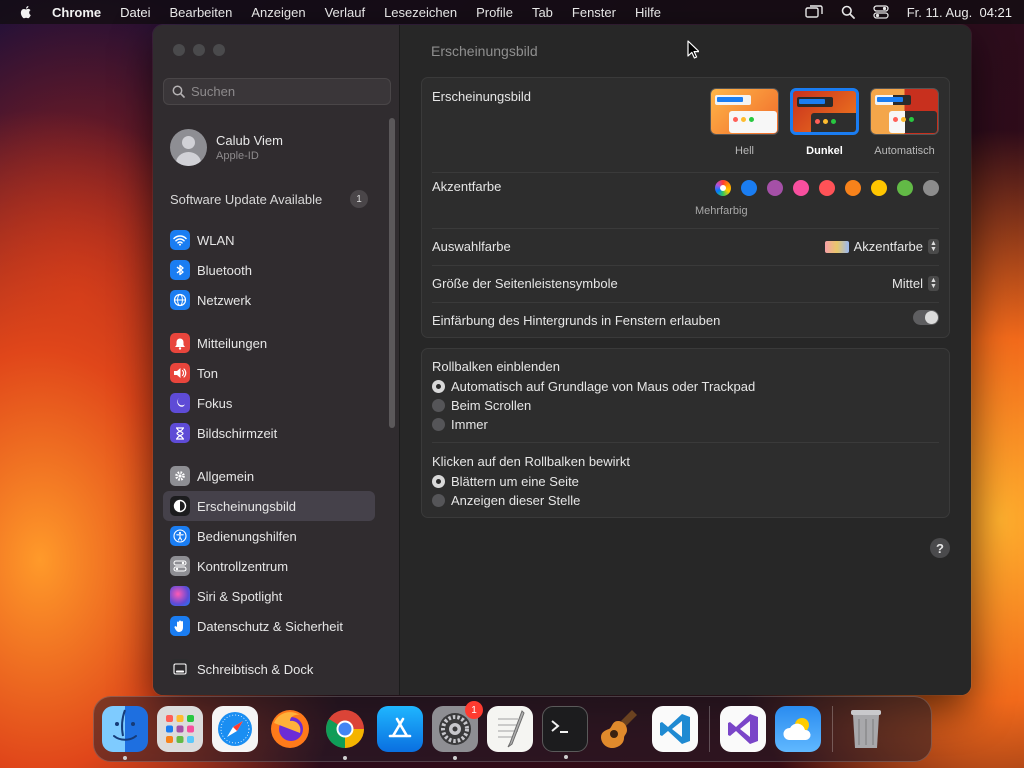  Describe the element at coordinates (801, 188) in the screenshot. I see `accent-pink` at that location.